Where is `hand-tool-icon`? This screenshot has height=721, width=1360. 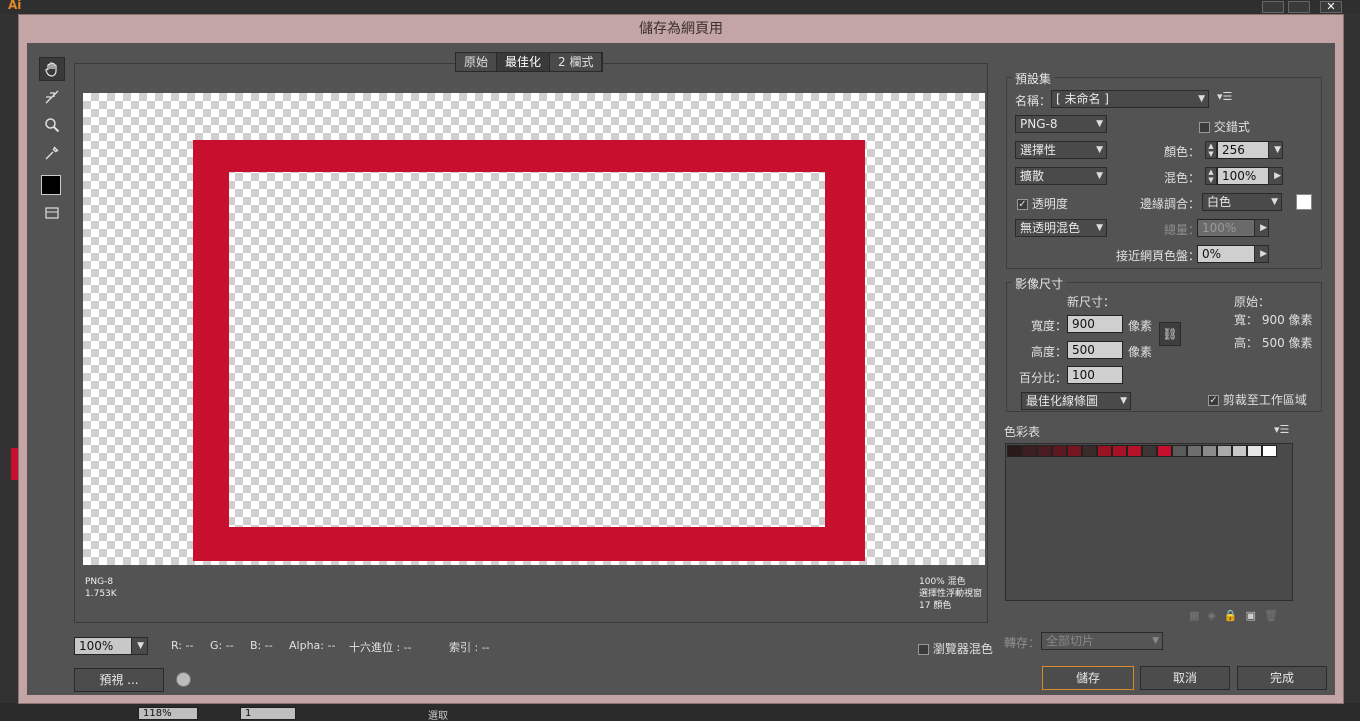
hand-tool-icon is located at coordinates (52, 69).